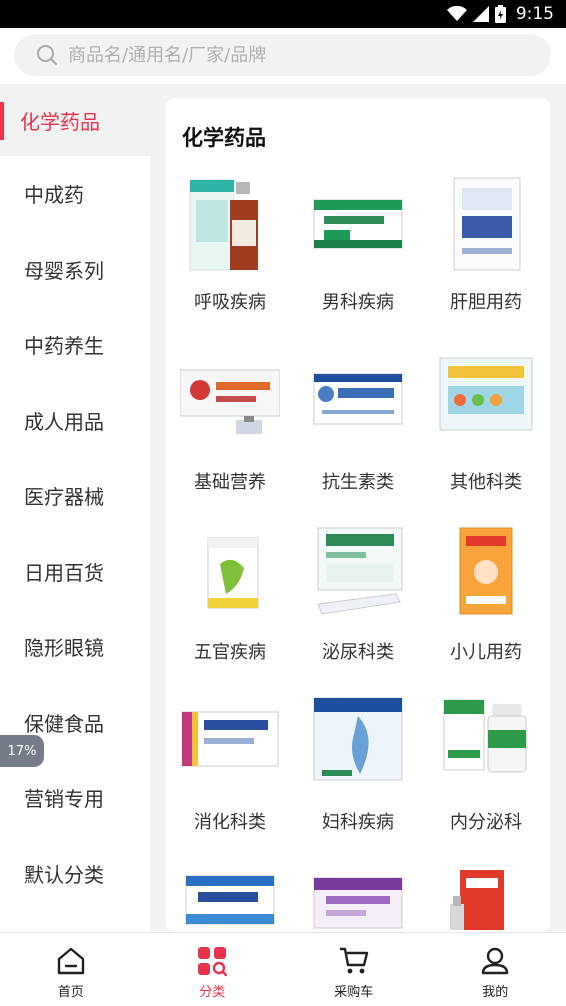 This screenshot has height=1006, width=566. What do you see at coordinates (283, 14) in the screenshot?
I see `status-bar: 9:15` at bounding box center [283, 14].